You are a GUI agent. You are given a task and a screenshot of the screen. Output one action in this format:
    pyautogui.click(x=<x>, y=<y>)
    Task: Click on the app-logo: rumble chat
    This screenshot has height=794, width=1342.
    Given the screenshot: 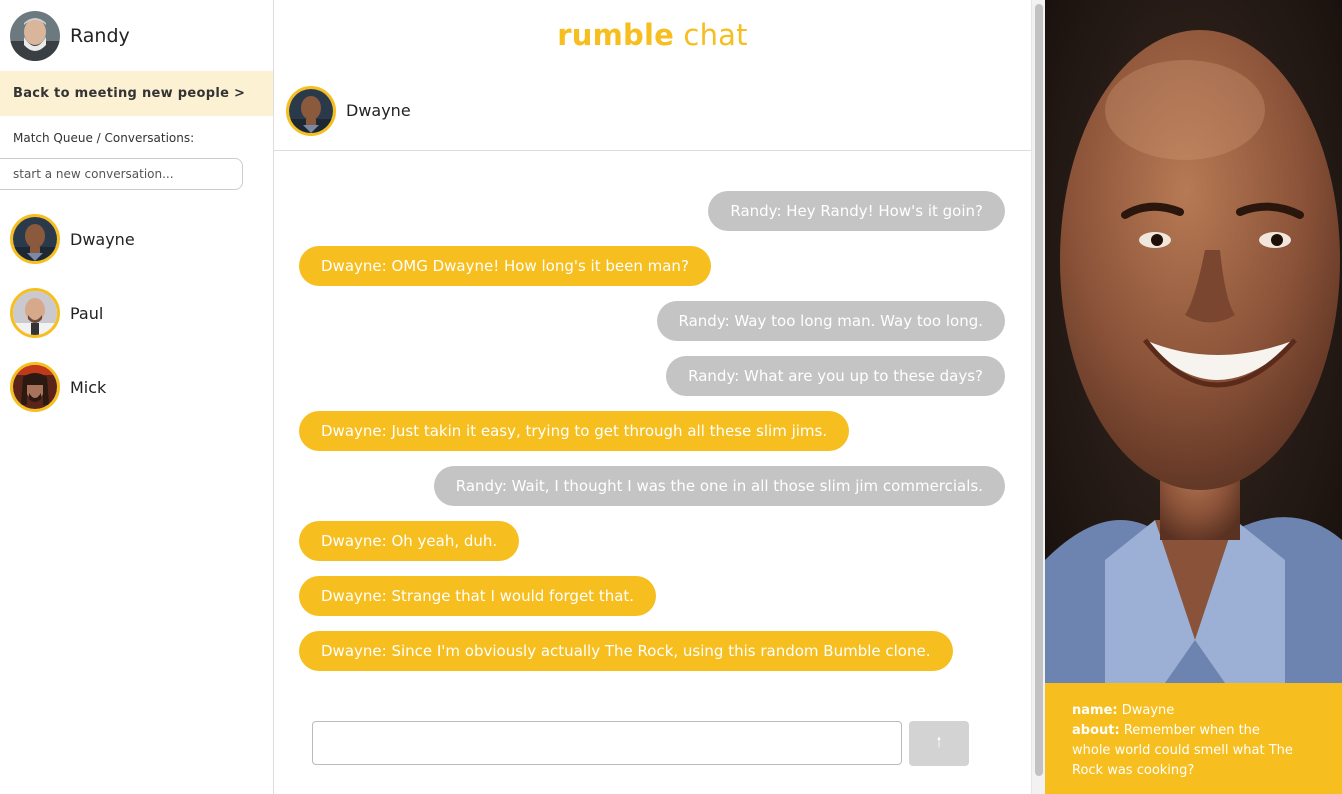 What is the action you would take?
    pyautogui.click(x=652, y=35)
    